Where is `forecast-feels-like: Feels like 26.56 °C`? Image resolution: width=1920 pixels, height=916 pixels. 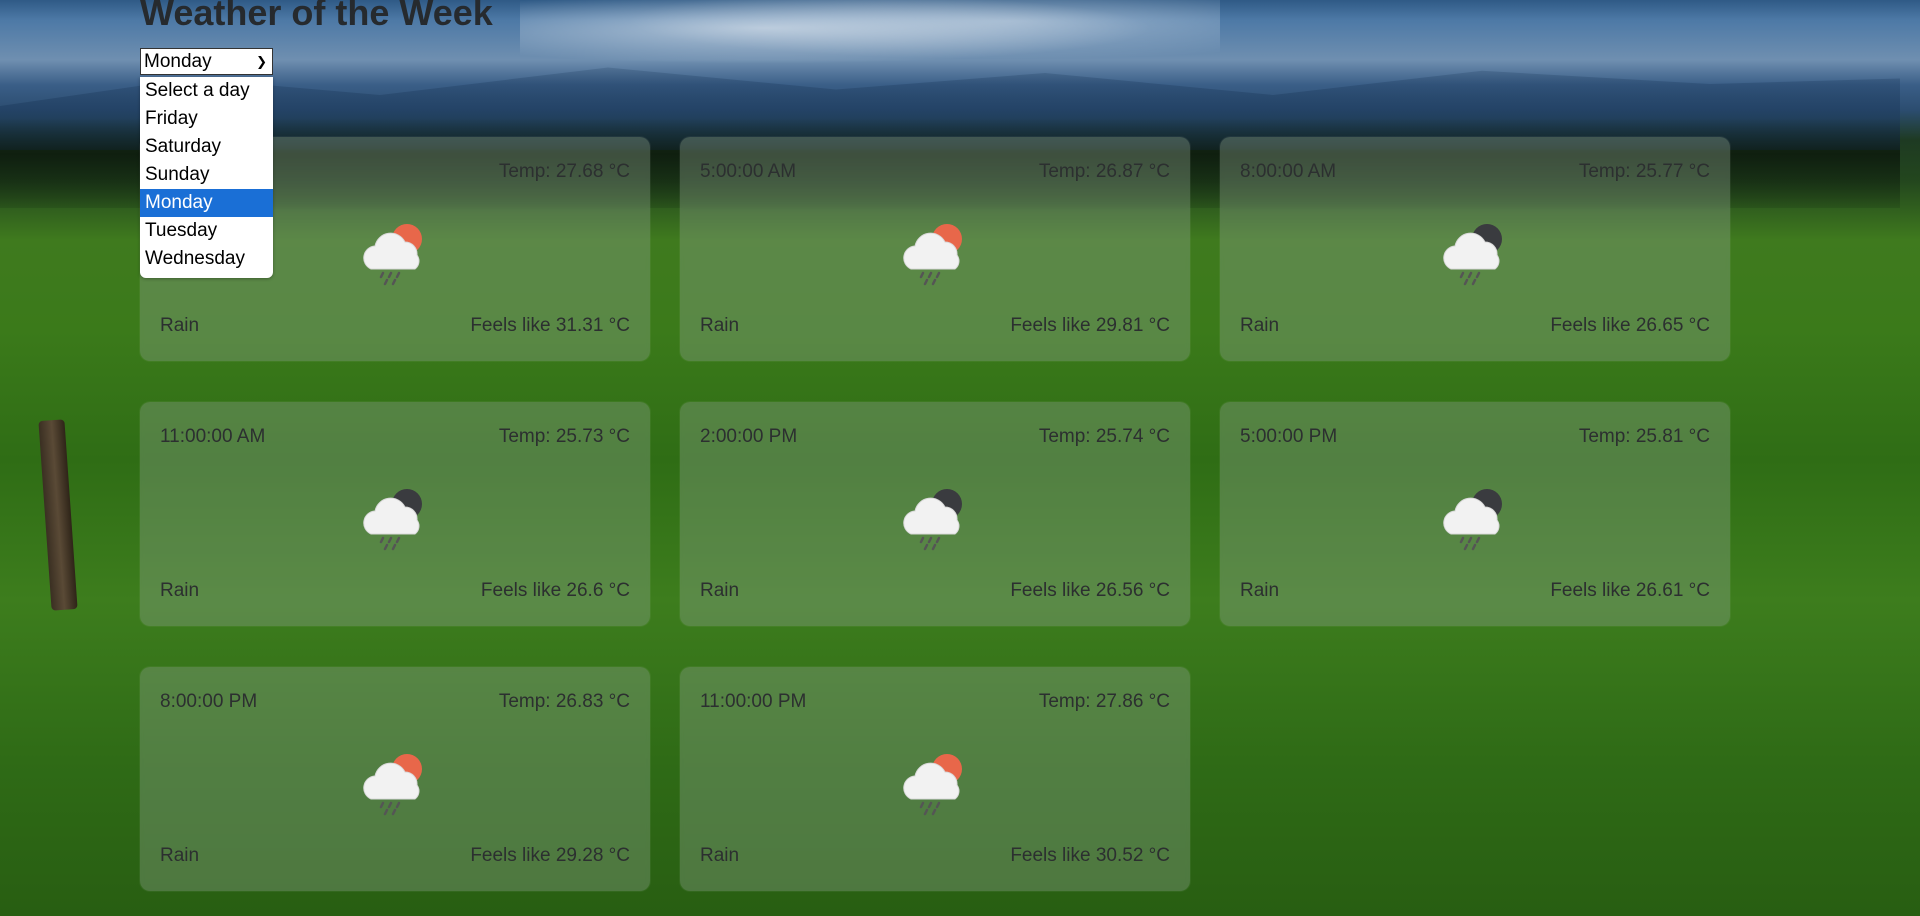
forecast-feels-like: Feels like 26.56 °C is located at coordinates (1090, 590).